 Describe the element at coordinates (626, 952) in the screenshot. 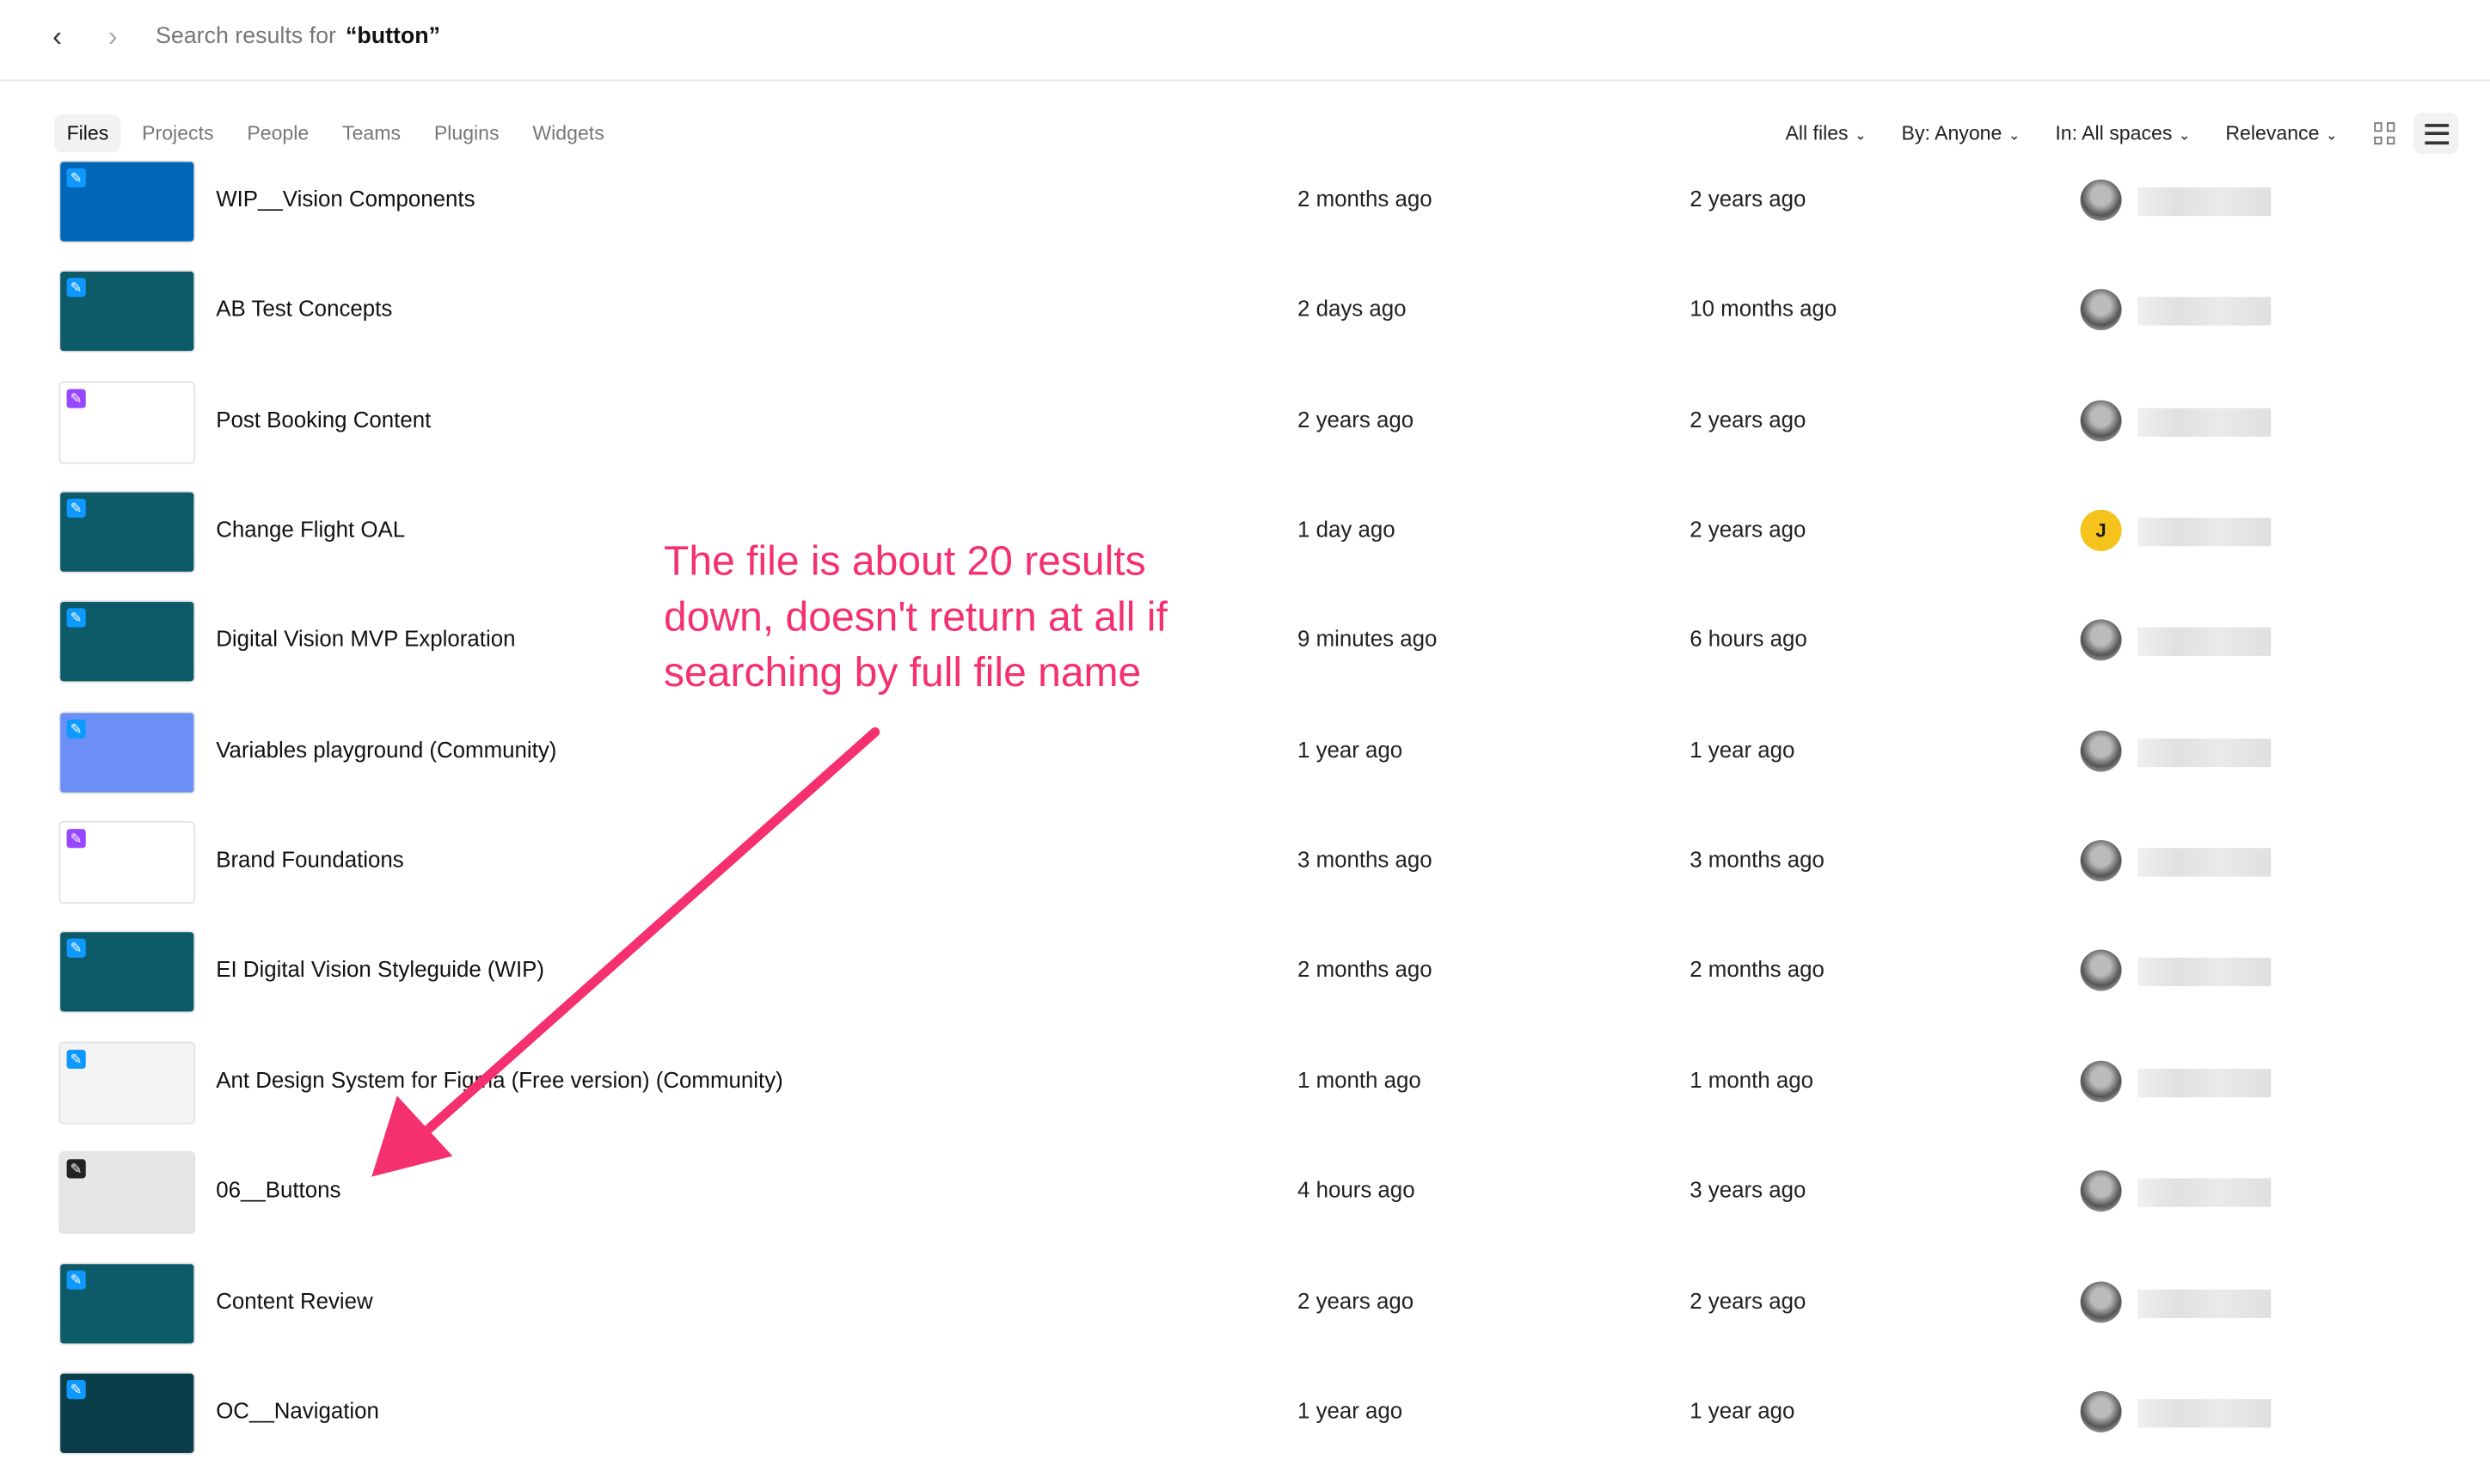

I see `annotation-arrow` at that location.